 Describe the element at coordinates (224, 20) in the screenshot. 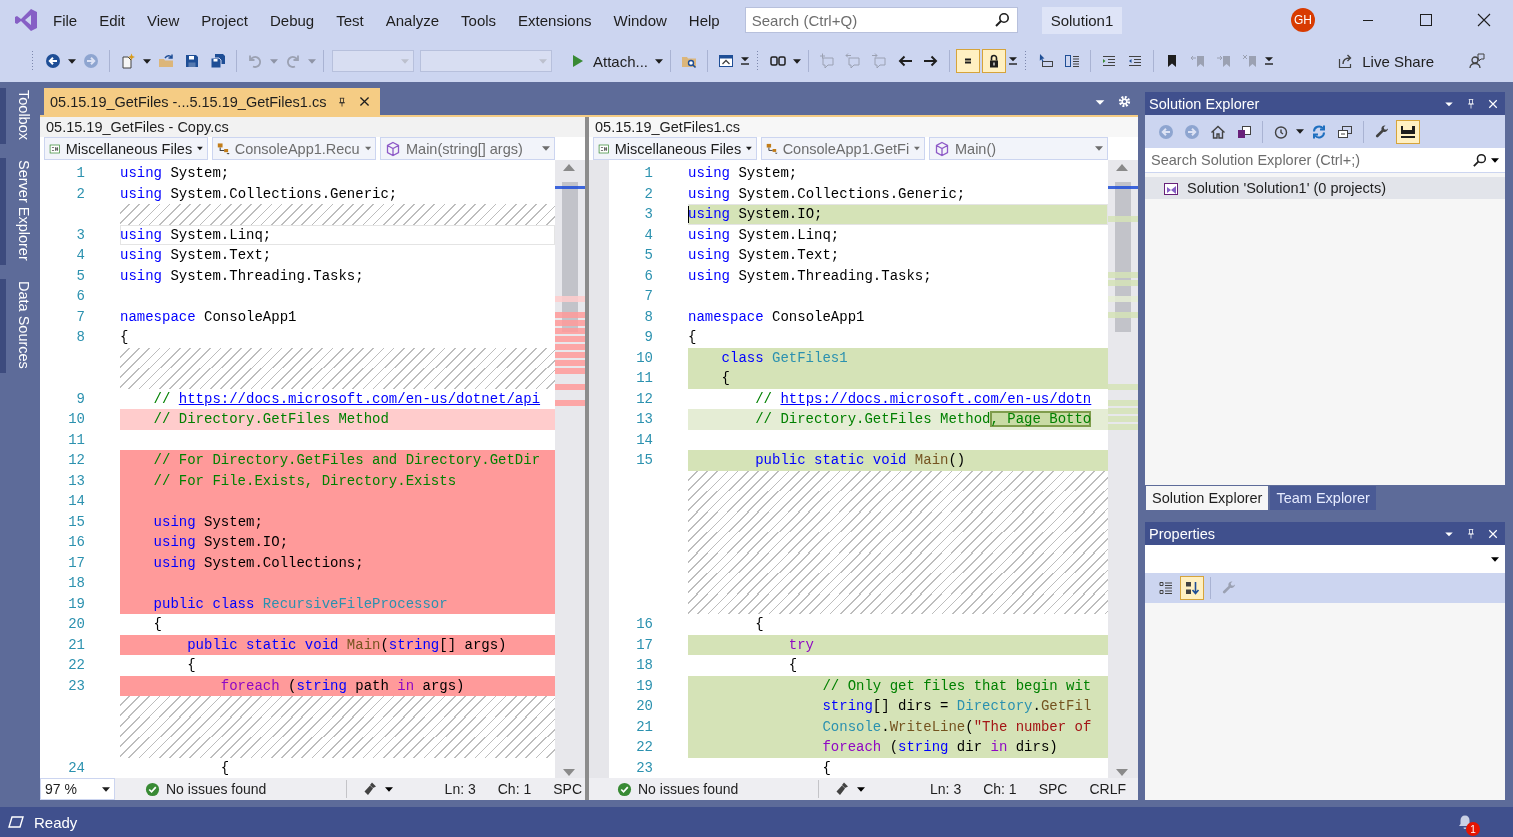

I see `menu-item: Project` at that location.